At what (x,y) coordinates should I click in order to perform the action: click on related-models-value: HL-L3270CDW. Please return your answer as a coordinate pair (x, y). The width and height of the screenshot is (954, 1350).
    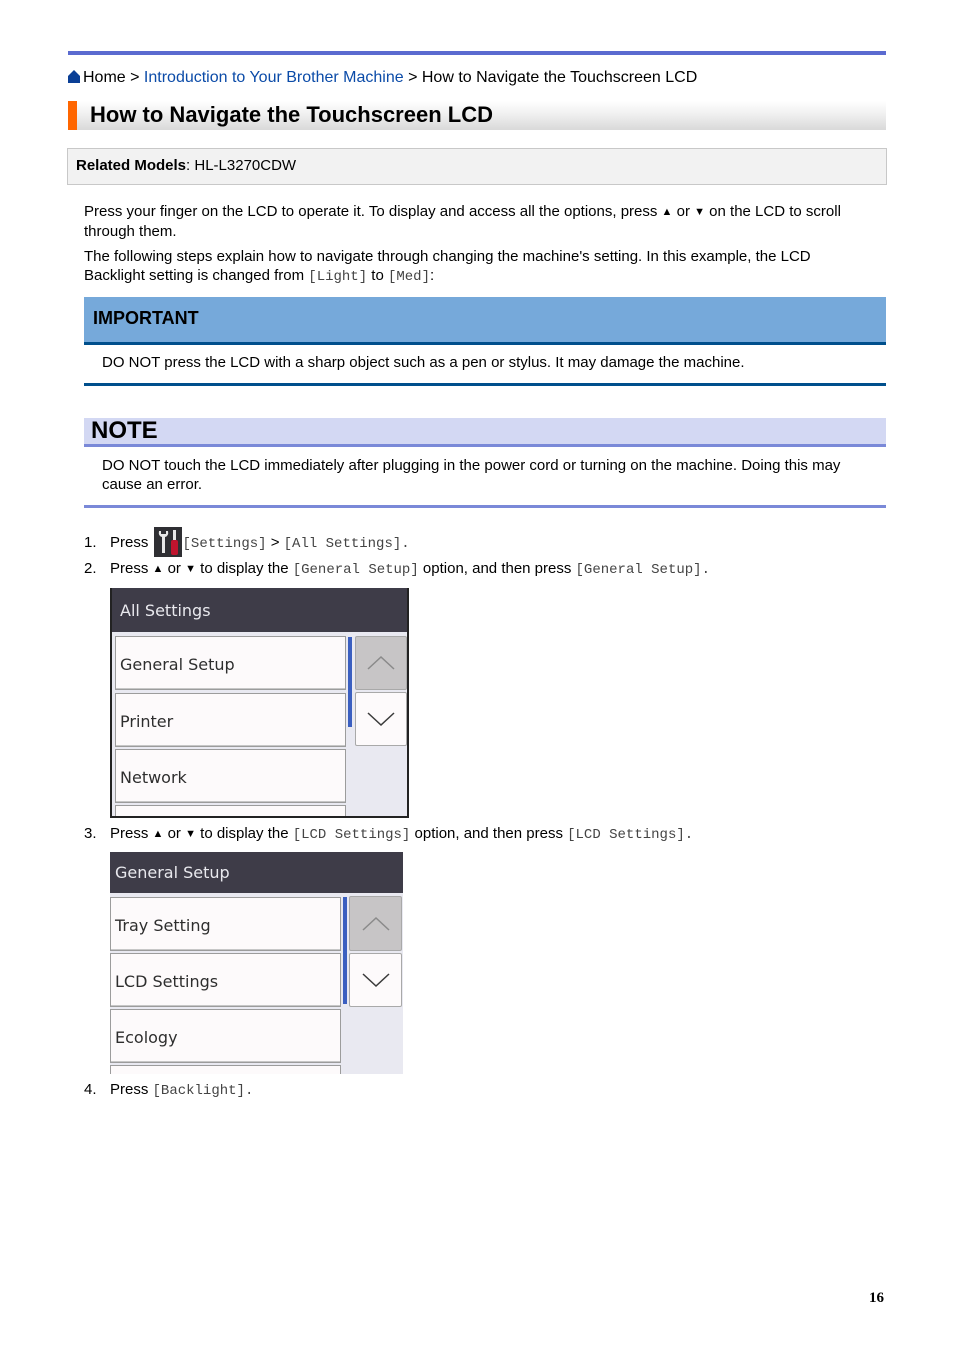
    Looking at the image, I should click on (245, 165).